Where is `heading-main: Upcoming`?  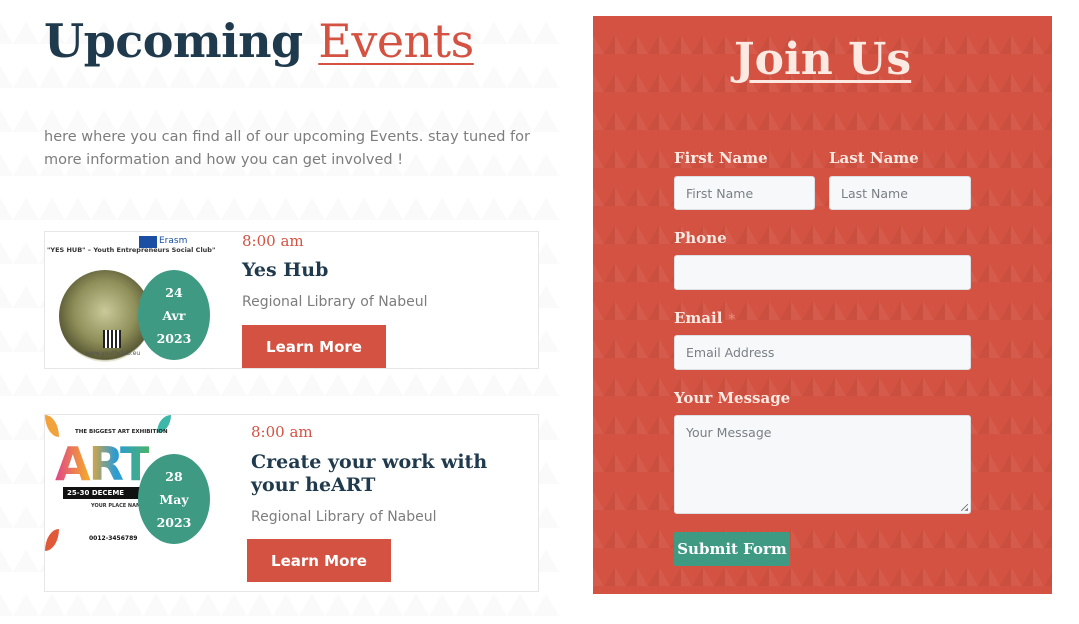
heading-main: Upcoming is located at coordinates (173, 41).